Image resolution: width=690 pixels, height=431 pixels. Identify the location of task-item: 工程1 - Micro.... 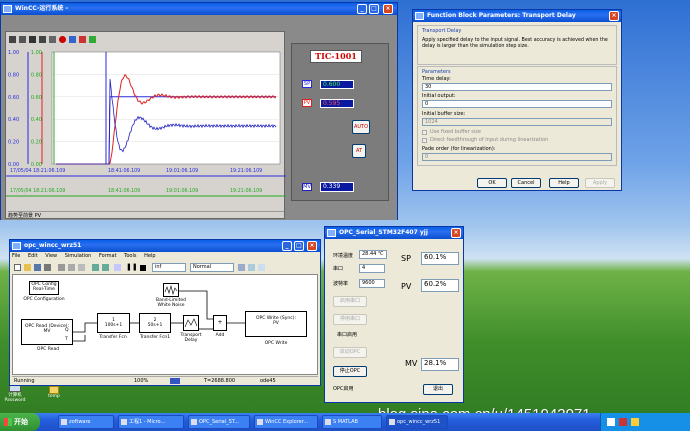
(151, 422).